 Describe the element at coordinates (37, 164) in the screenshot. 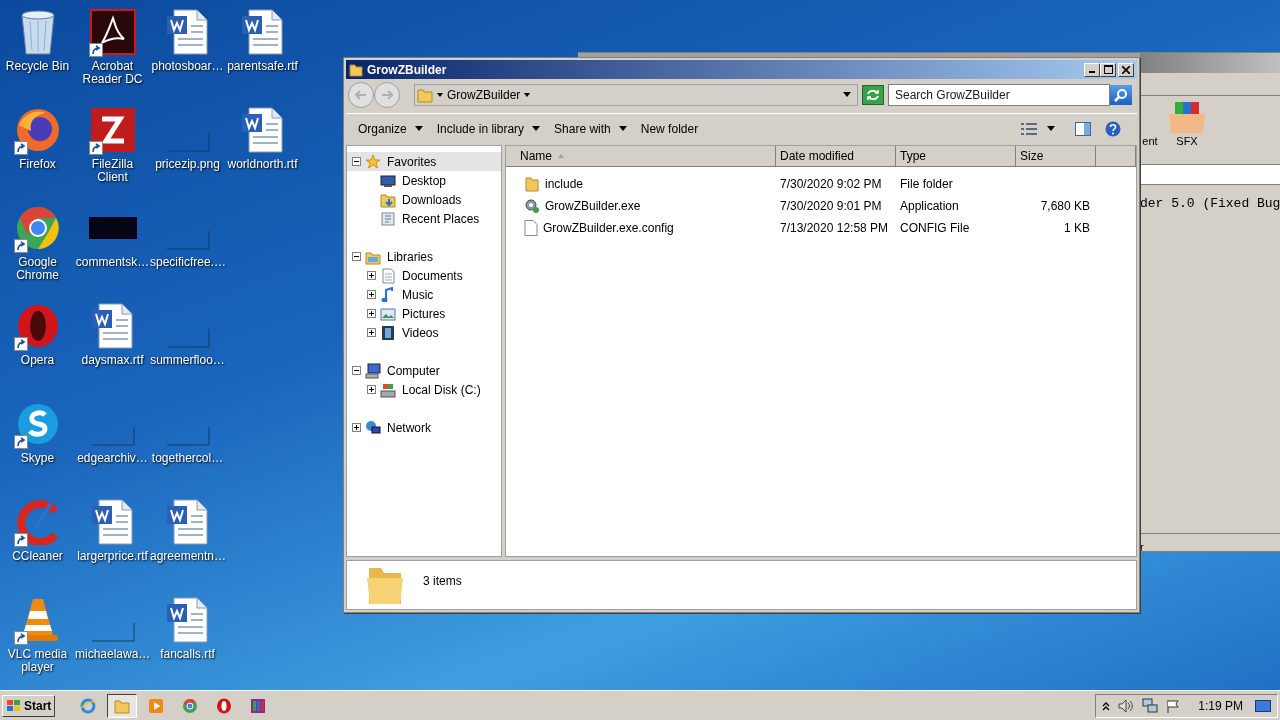

I see `icon-label: Firefox` at that location.